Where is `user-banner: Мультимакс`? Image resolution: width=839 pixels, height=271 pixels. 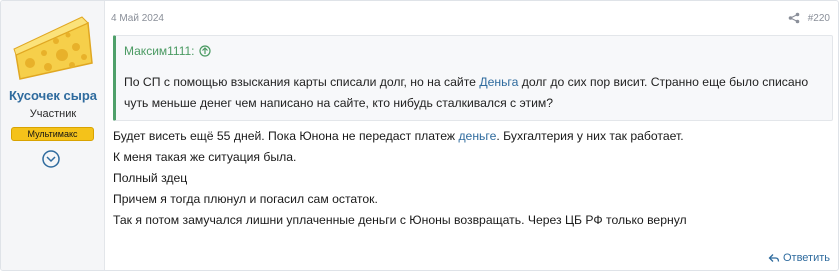
user-banner: Мультимакс is located at coordinates (52, 134).